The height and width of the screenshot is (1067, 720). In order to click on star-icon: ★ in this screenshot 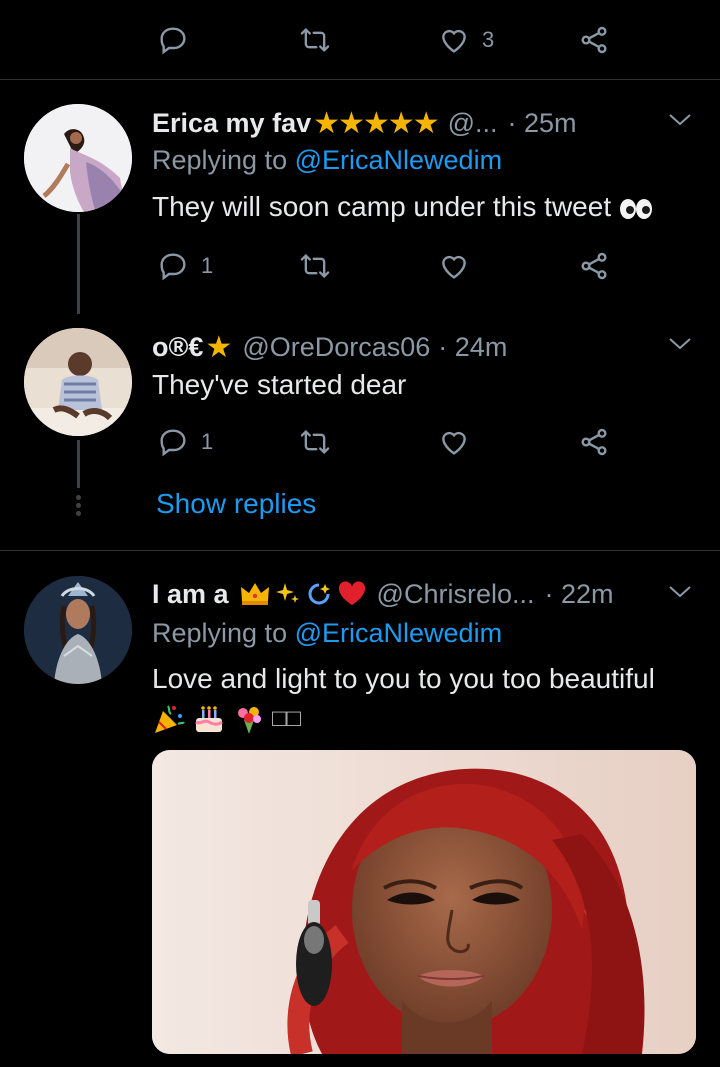, I will do `click(219, 347)`.